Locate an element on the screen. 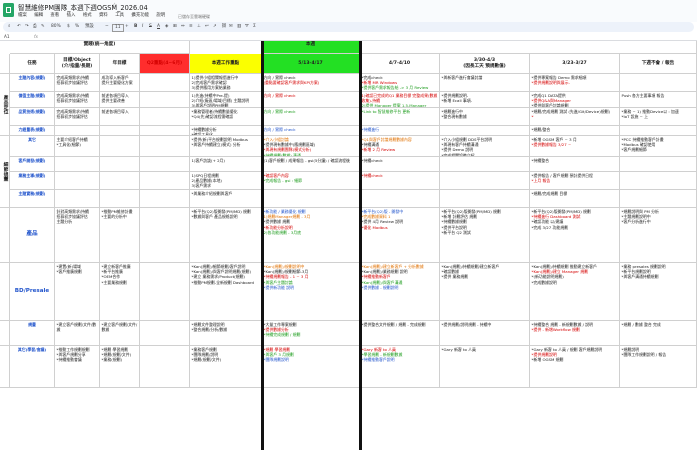  print-icon: ⎙ is located at coordinates (35, 27).